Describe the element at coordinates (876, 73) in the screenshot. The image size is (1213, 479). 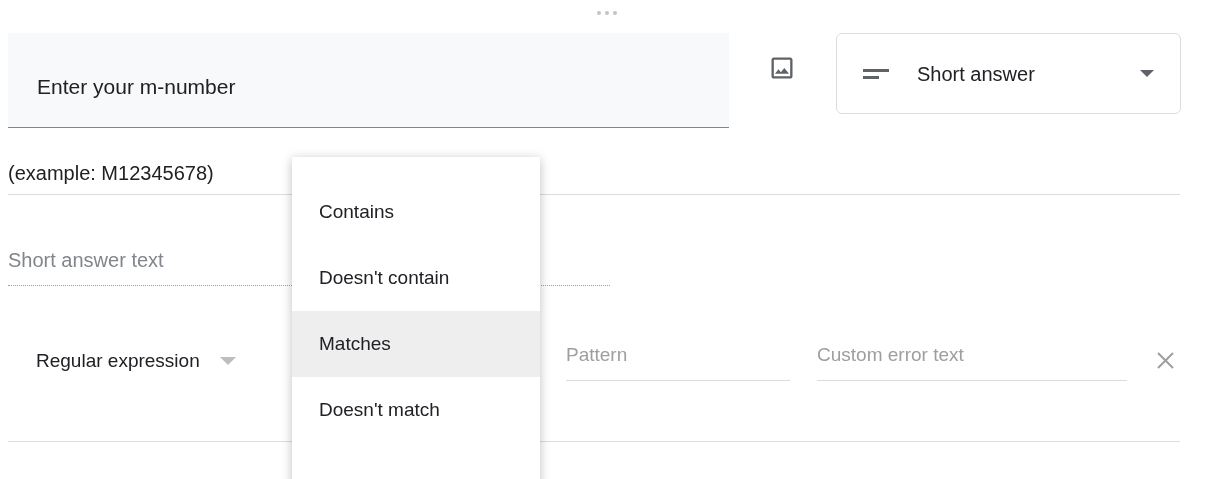
I see `short-text-icon` at that location.